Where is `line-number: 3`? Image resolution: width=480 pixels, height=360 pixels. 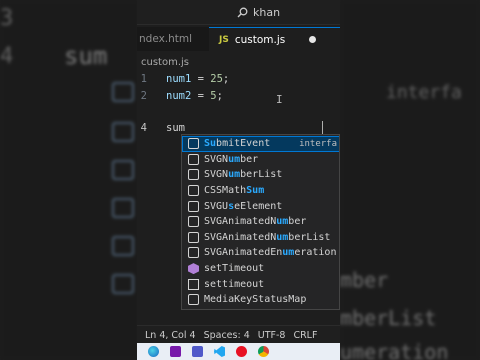
line-number: 3 is located at coordinates (142, 112).